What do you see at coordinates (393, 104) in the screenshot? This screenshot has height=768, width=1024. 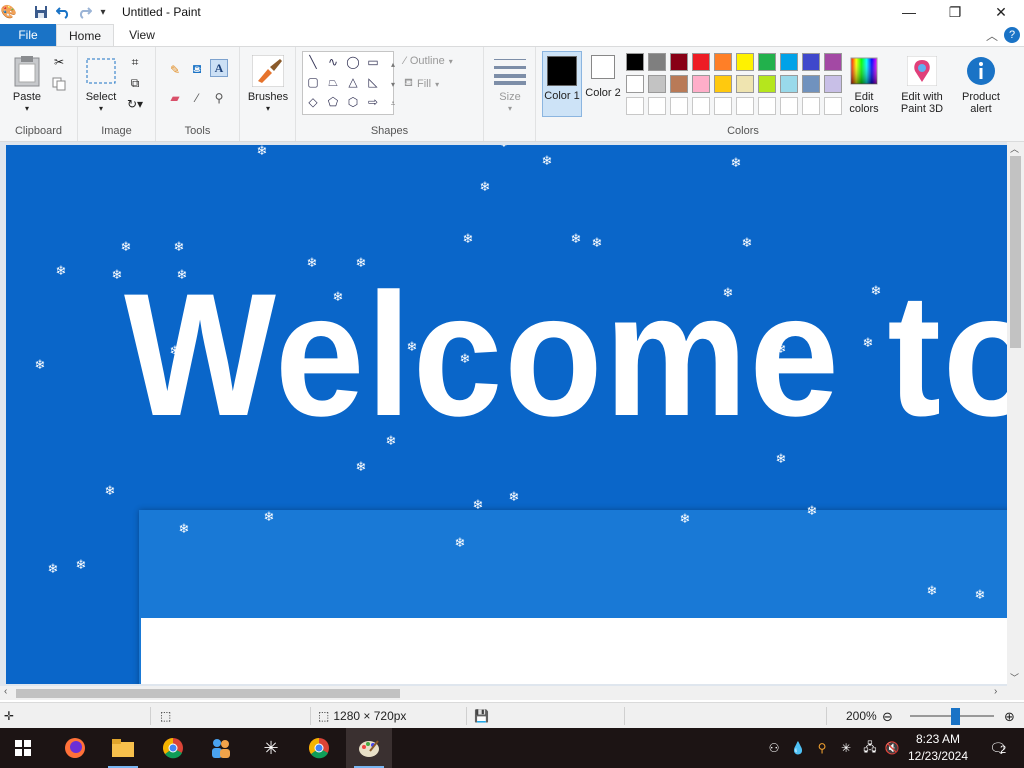 I see `shapes-more-icon: ⩡` at bounding box center [393, 104].